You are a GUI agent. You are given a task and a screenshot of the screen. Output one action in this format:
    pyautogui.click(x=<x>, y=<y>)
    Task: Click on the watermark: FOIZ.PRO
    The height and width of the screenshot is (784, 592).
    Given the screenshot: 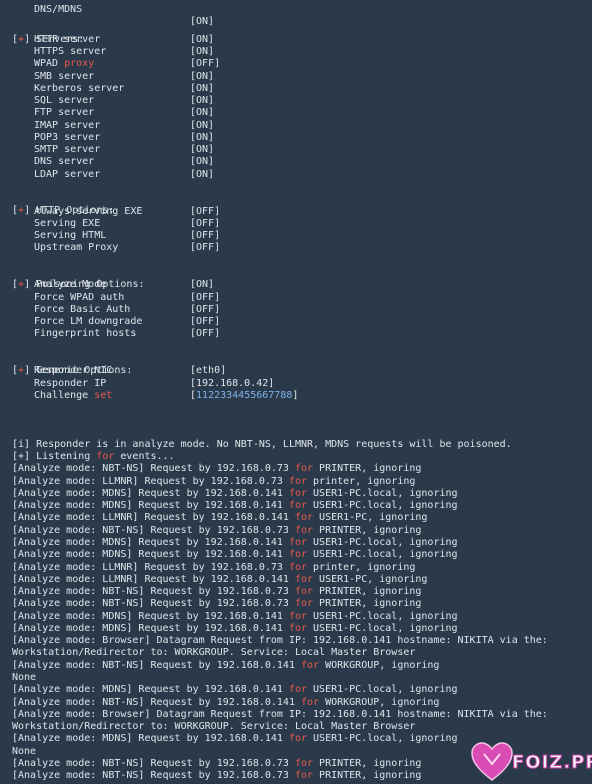 What is the action you would take?
    pyautogui.click(x=531, y=762)
    